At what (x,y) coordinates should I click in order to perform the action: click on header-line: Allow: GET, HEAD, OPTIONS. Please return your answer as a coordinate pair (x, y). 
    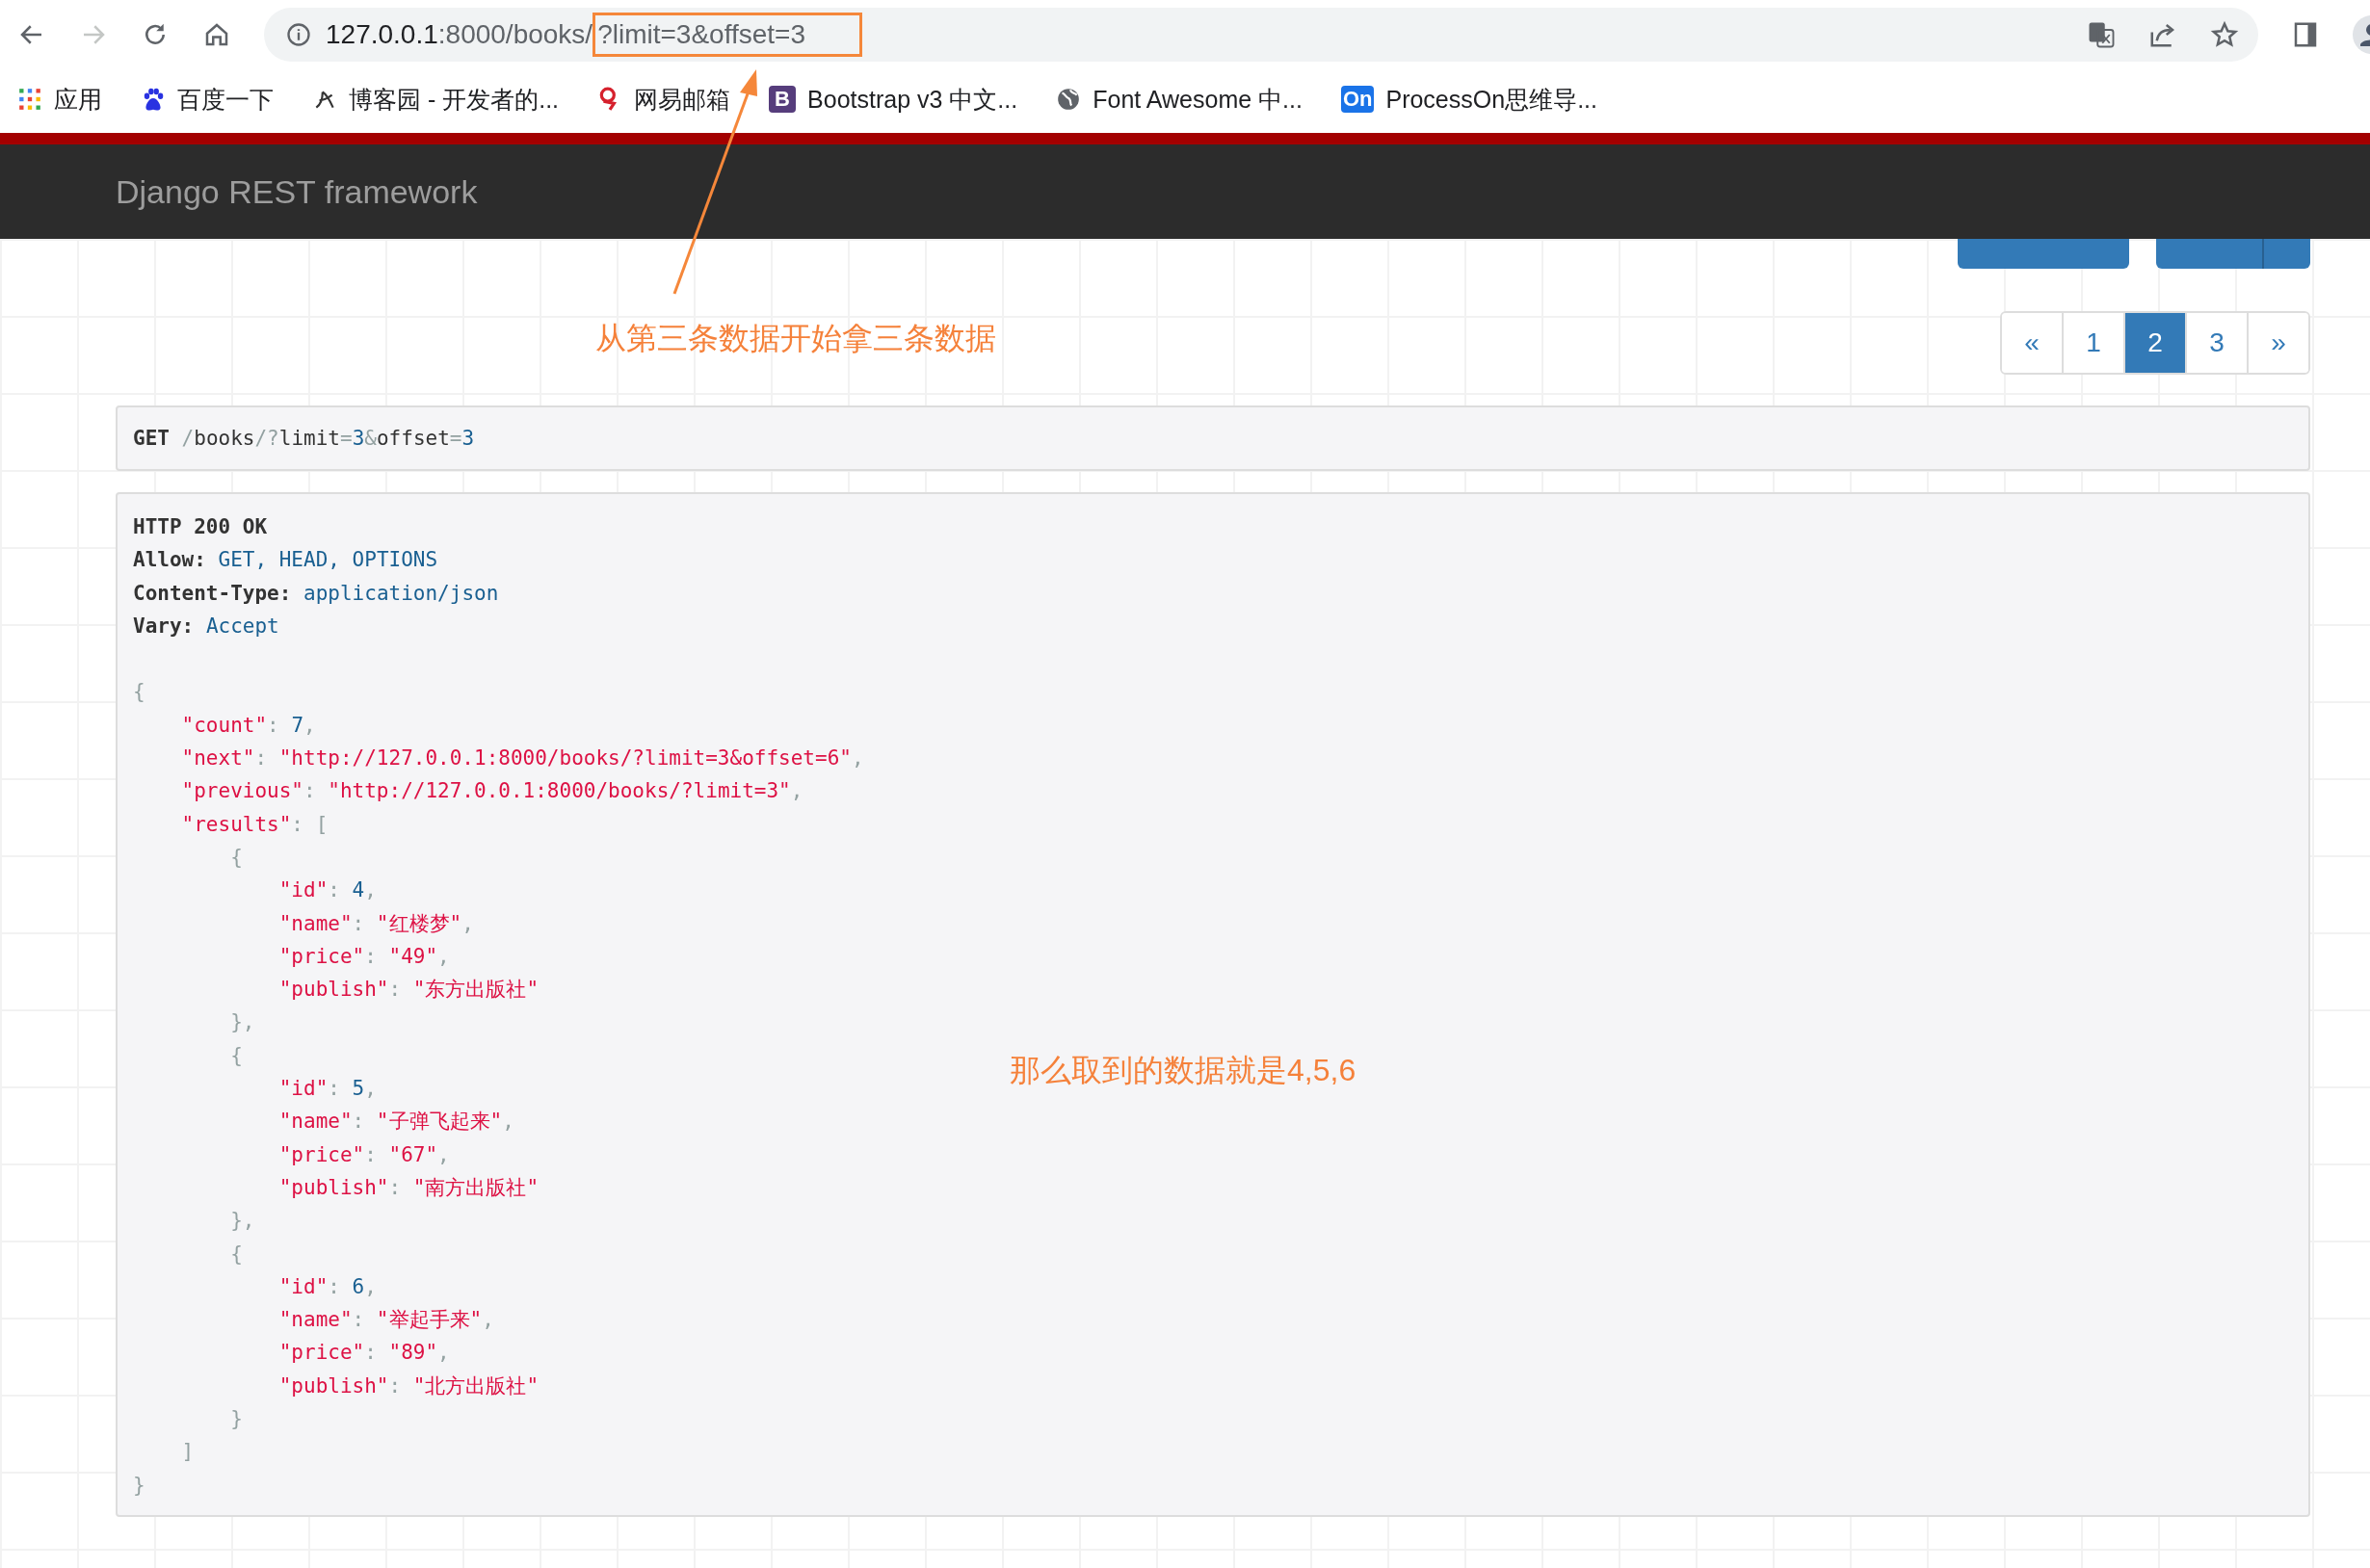
    Looking at the image, I should click on (286, 560).